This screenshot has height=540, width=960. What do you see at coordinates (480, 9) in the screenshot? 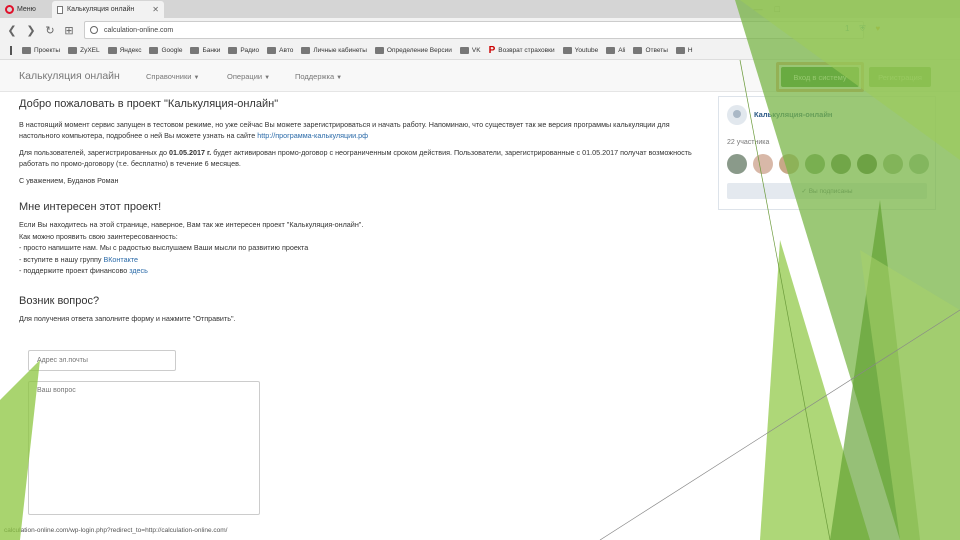
I see `browser-tab-bar: Меню Калькуляция онлайн ✕ — □` at bounding box center [480, 9].